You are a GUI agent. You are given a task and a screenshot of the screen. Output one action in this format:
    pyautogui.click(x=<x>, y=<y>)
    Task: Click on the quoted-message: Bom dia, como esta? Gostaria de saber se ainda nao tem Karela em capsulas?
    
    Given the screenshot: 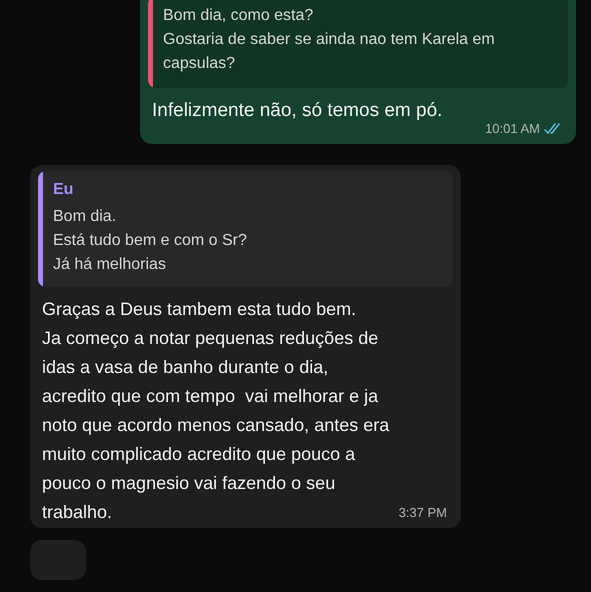 What is the action you would take?
    pyautogui.click(x=358, y=44)
    